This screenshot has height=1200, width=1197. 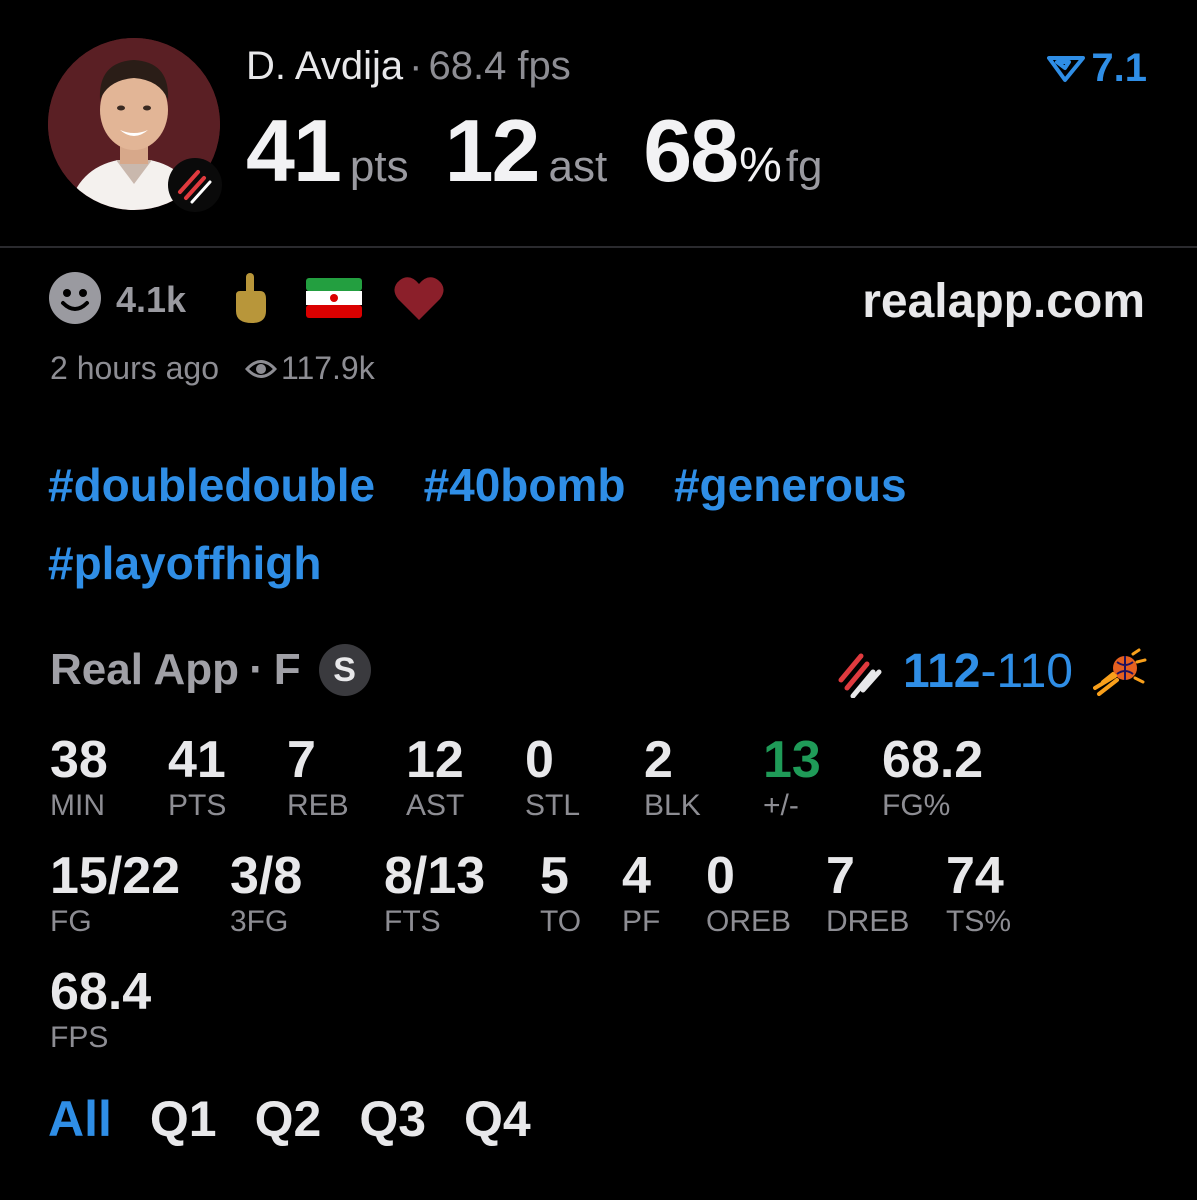 What do you see at coordinates (328, 368) in the screenshot?
I see `view-count: 117.9k` at bounding box center [328, 368].